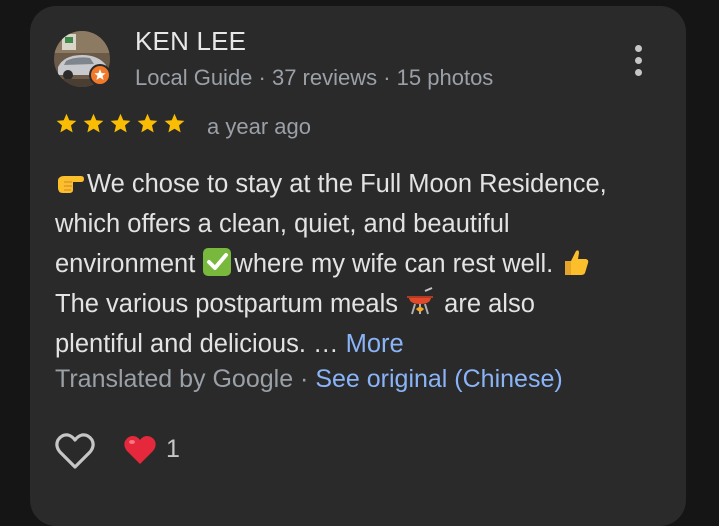  What do you see at coordinates (140, 450) in the screenshot?
I see `red-heart-emoji` at bounding box center [140, 450].